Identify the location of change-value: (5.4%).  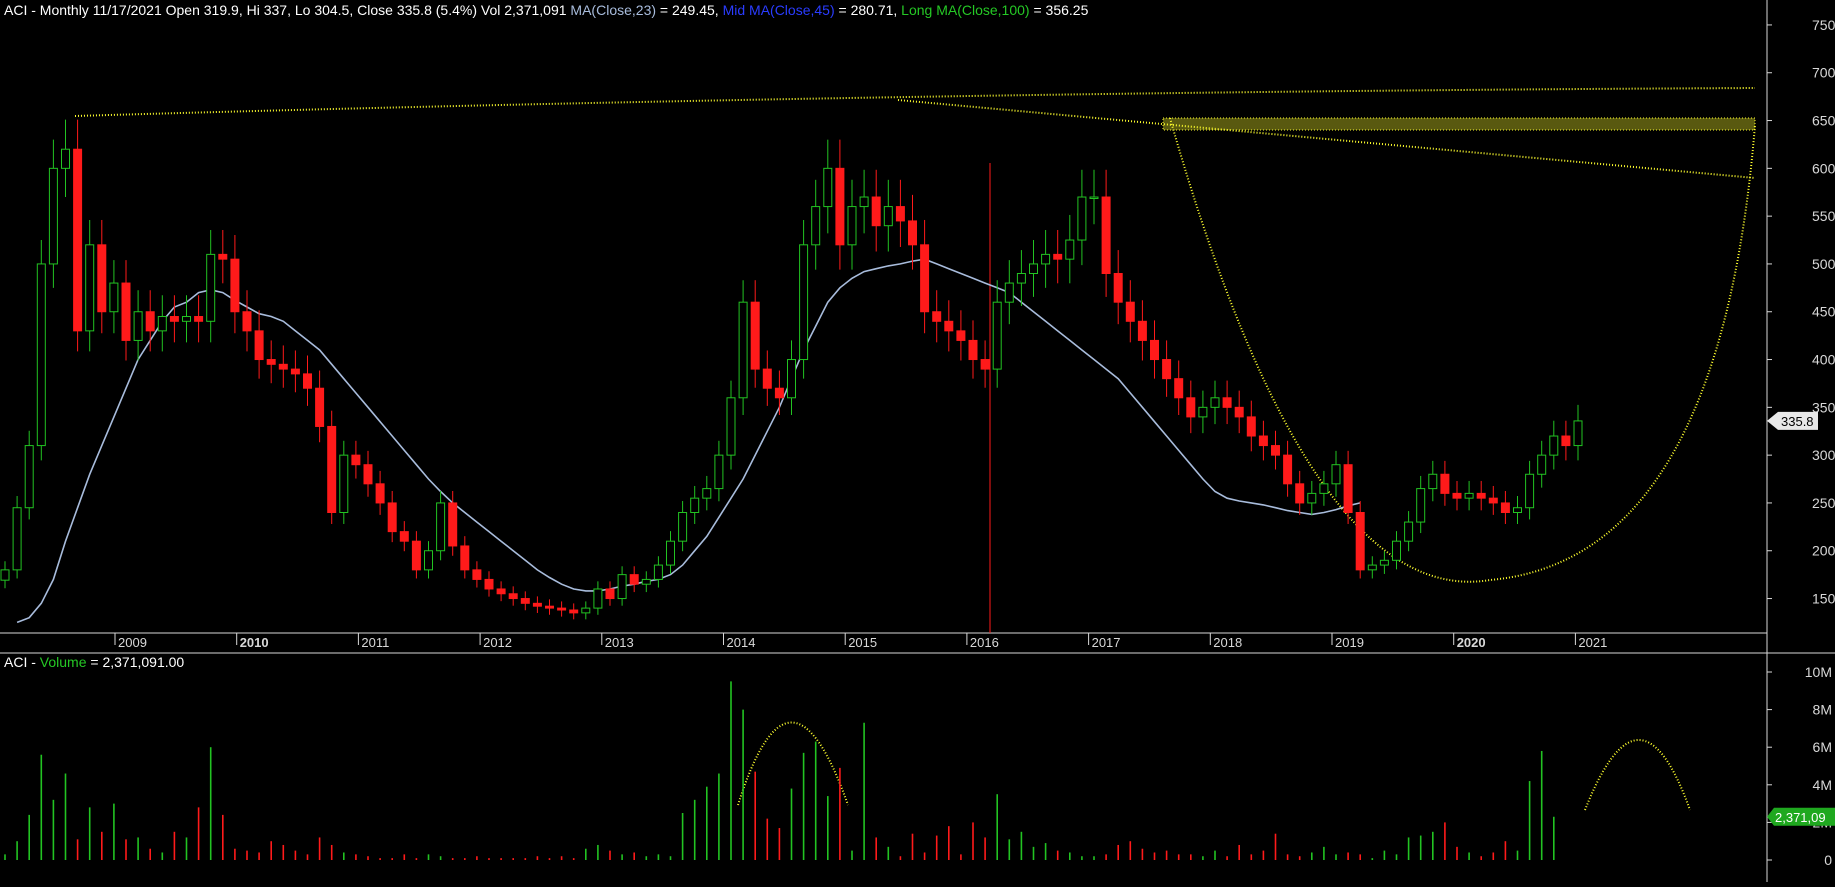
(454, 10).